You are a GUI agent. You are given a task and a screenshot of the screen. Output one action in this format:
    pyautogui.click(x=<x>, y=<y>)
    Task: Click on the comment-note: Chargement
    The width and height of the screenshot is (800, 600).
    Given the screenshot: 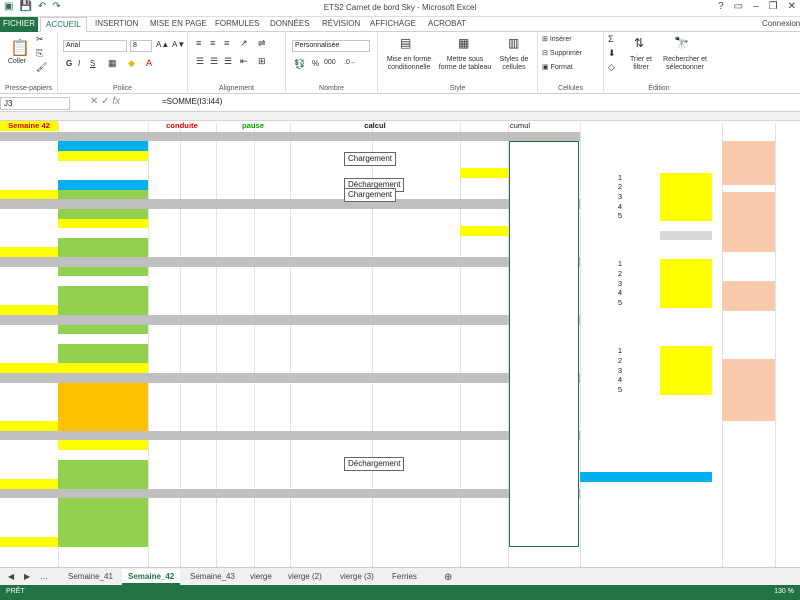 What is the action you would take?
    pyautogui.click(x=370, y=159)
    